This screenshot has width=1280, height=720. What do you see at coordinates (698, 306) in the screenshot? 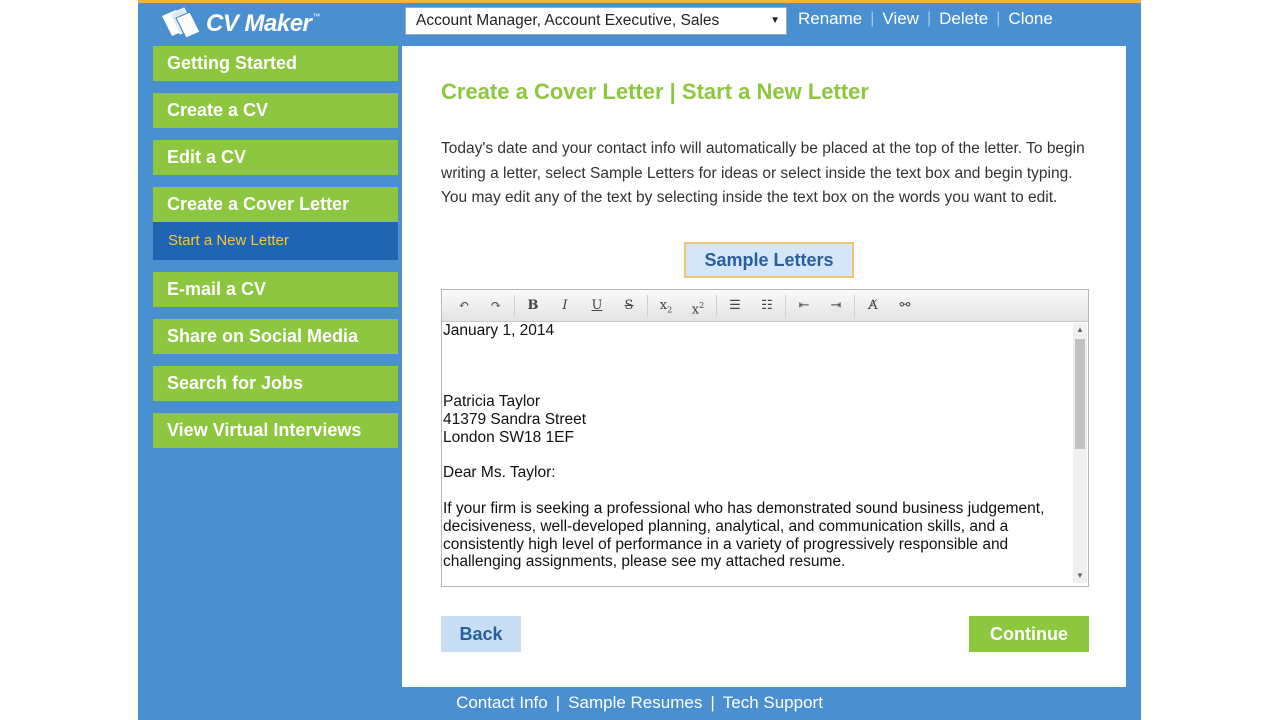
I see `superscript-icon: x2` at bounding box center [698, 306].